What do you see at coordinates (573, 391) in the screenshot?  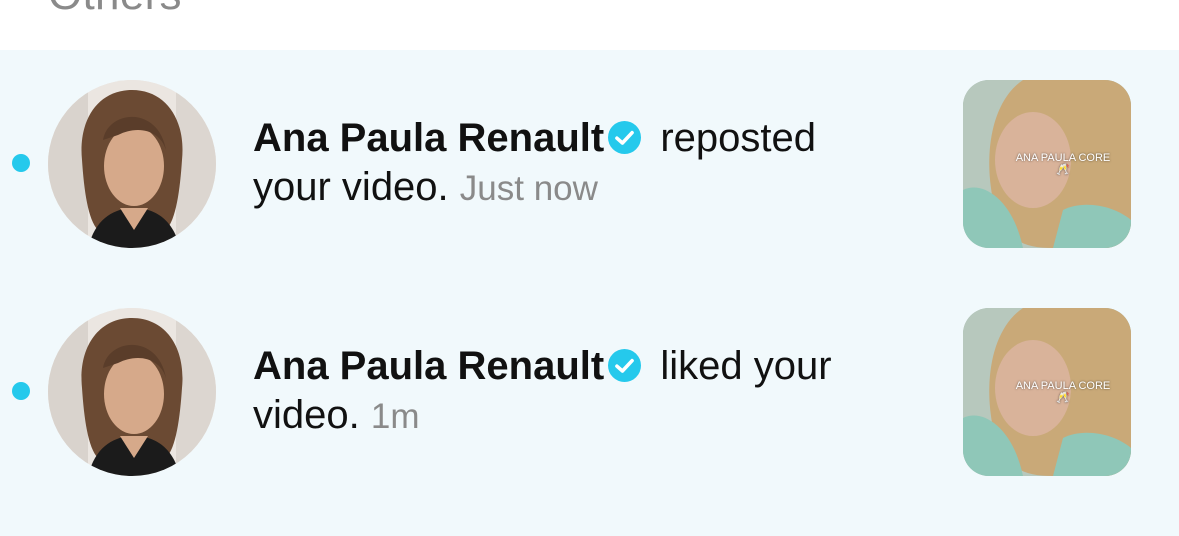 I see `notification-text: Ana Paula Renault liked your video. 1m` at bounding box center [573, 391].